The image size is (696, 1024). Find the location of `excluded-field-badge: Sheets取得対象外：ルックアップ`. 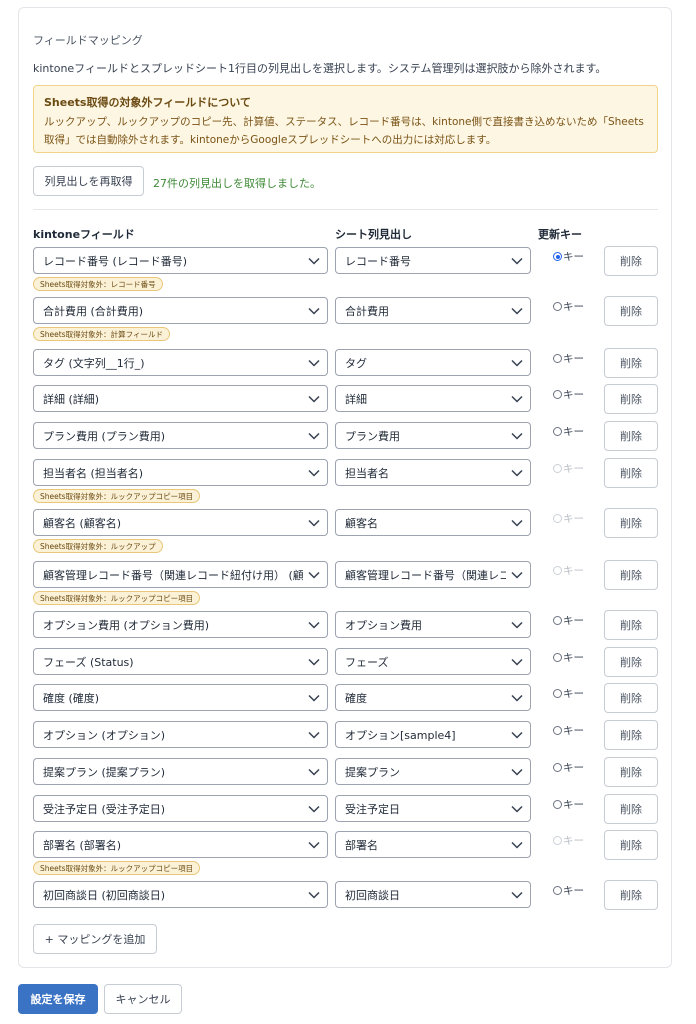

excluded-field-badge: Sheets取得対象外：ルックアップ is located at coordinates (98, 546).